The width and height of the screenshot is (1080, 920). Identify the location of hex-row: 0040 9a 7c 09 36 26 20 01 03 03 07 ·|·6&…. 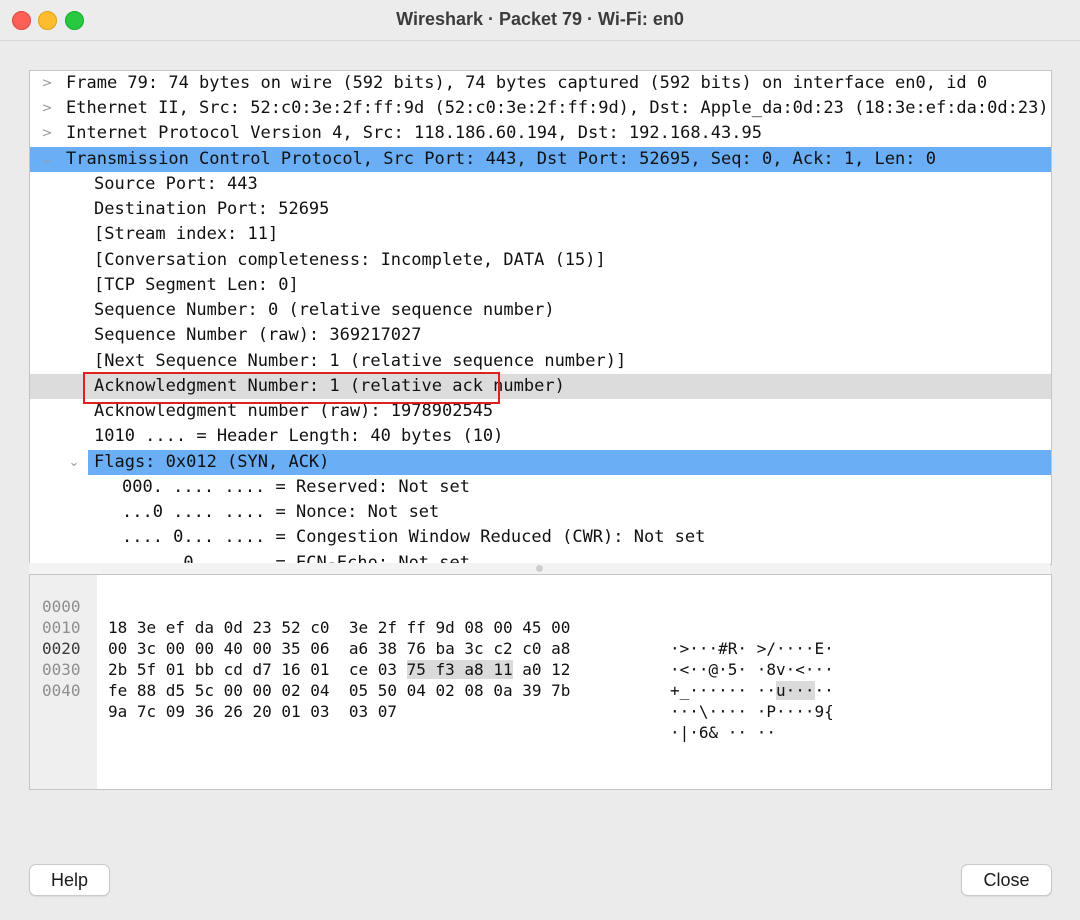
(540, 700).